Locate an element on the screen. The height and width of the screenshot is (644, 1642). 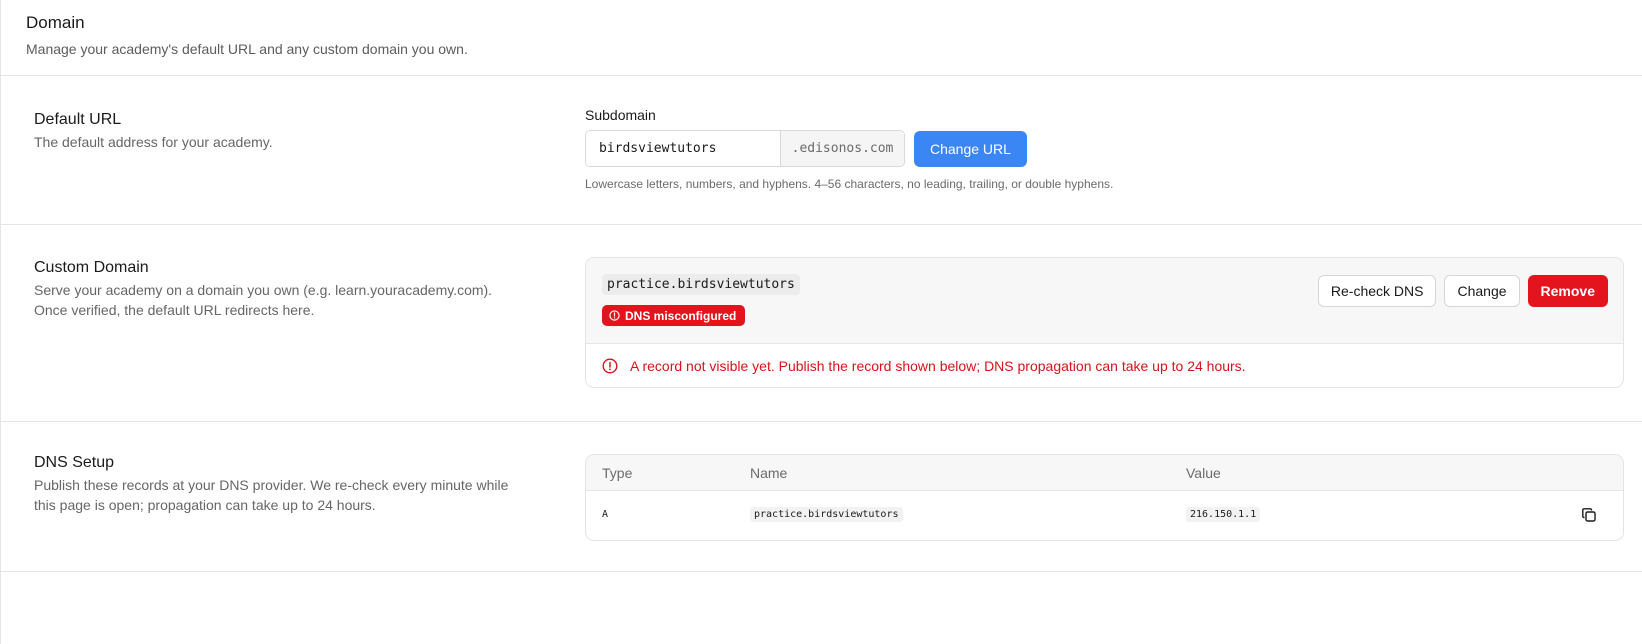
status-badge: DNS misconfigured is located at coordinates (674, 315).